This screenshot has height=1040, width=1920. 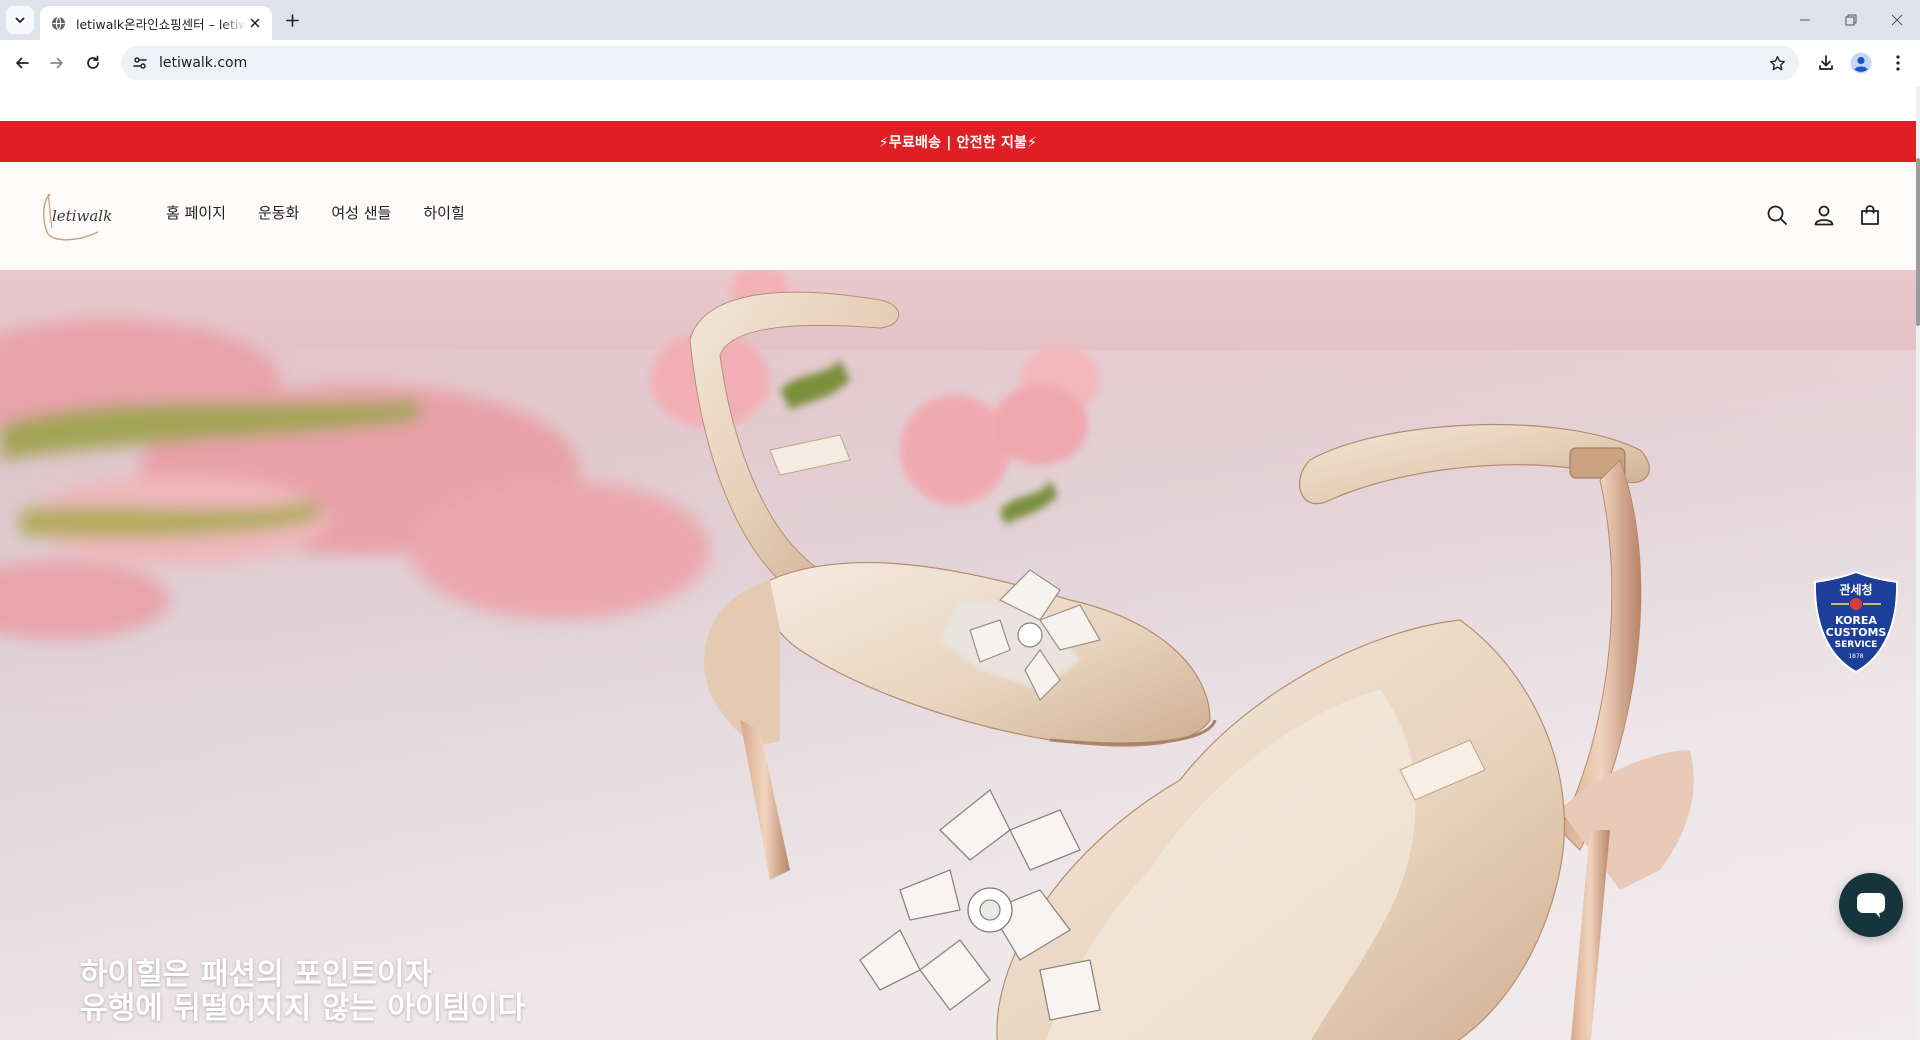 What do you see at coordinates (315, 212) in the screenshot?
I see `main-navigation: 홈 페이지 운동화 여성 샌들 하이힐` at bounding box center [315, 212].